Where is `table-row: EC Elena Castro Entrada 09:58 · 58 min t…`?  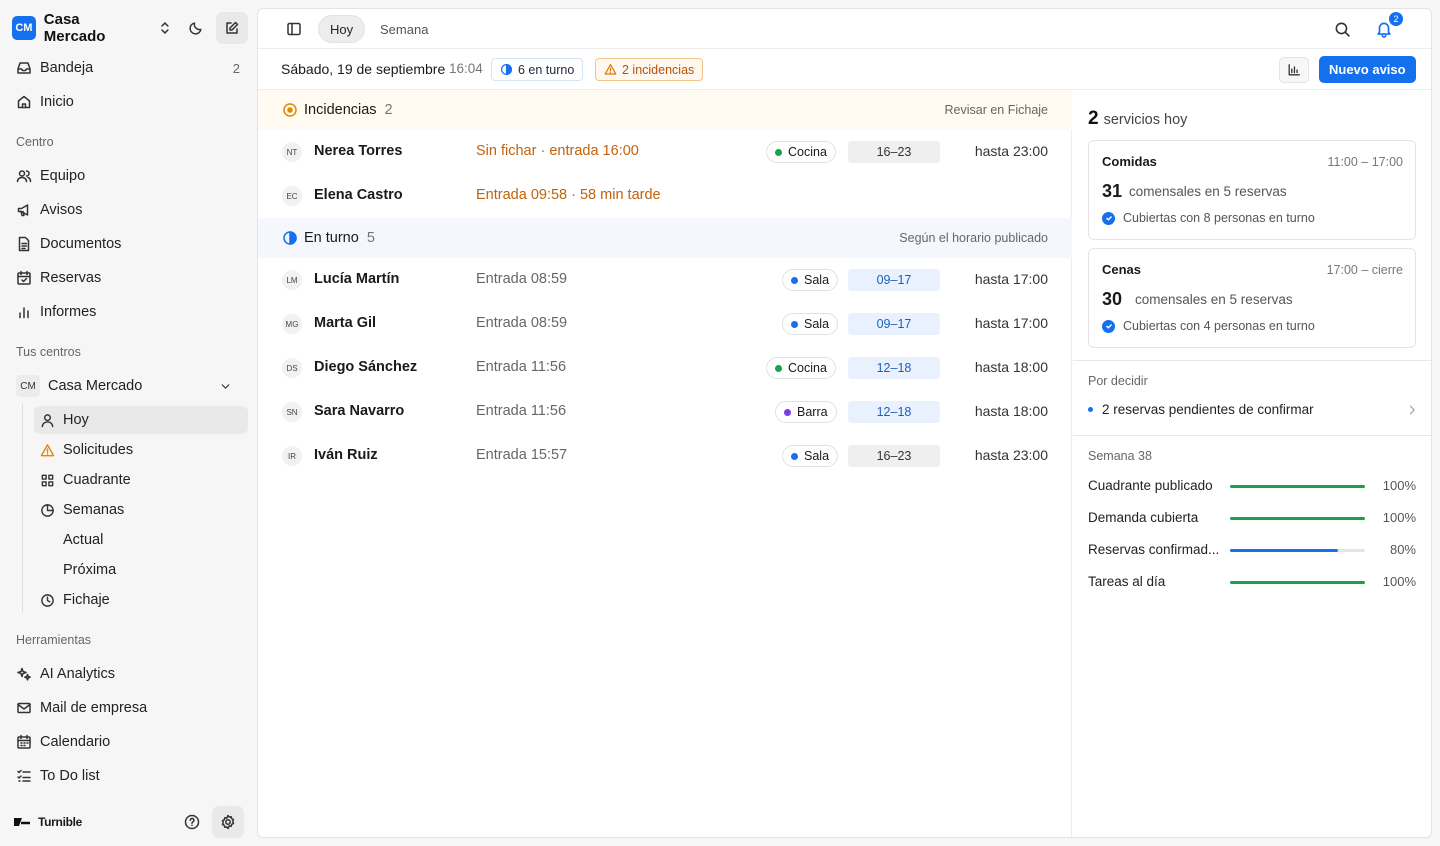
table-row: EC Elena Castro Entrada 09:58 · 58 min t… is located at coordinates (665, 196).